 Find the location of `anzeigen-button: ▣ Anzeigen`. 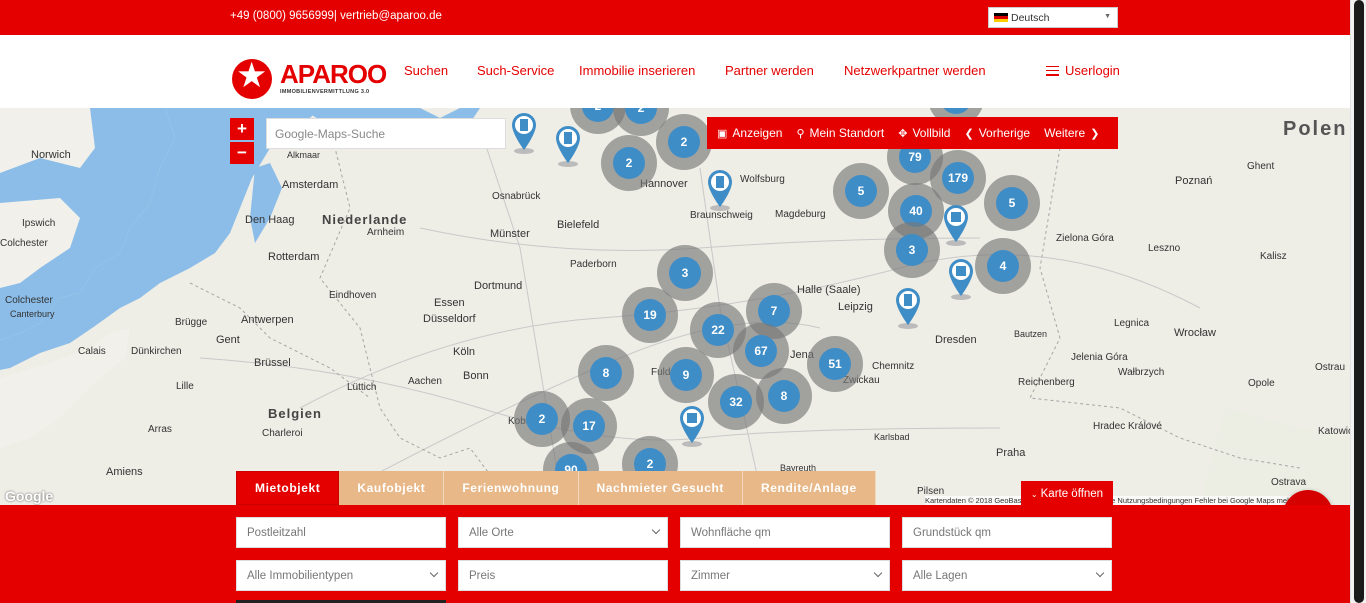

anzeigen-button: ▣ Anzeigen is located at coordinates (749, 133).